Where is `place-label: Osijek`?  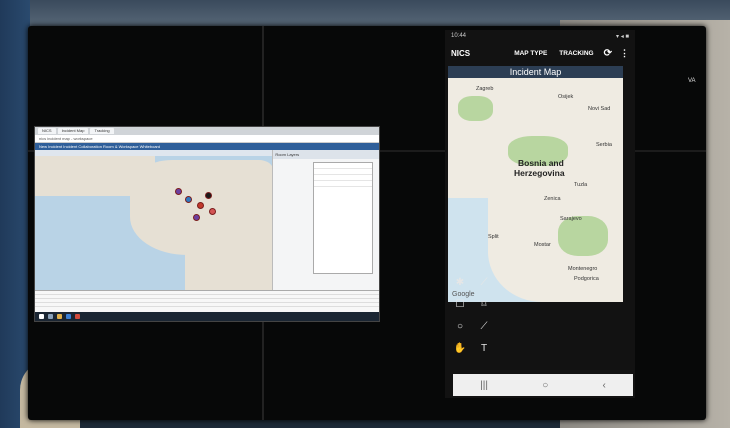 place-label: Osijek is located at coordinates (566, 97).